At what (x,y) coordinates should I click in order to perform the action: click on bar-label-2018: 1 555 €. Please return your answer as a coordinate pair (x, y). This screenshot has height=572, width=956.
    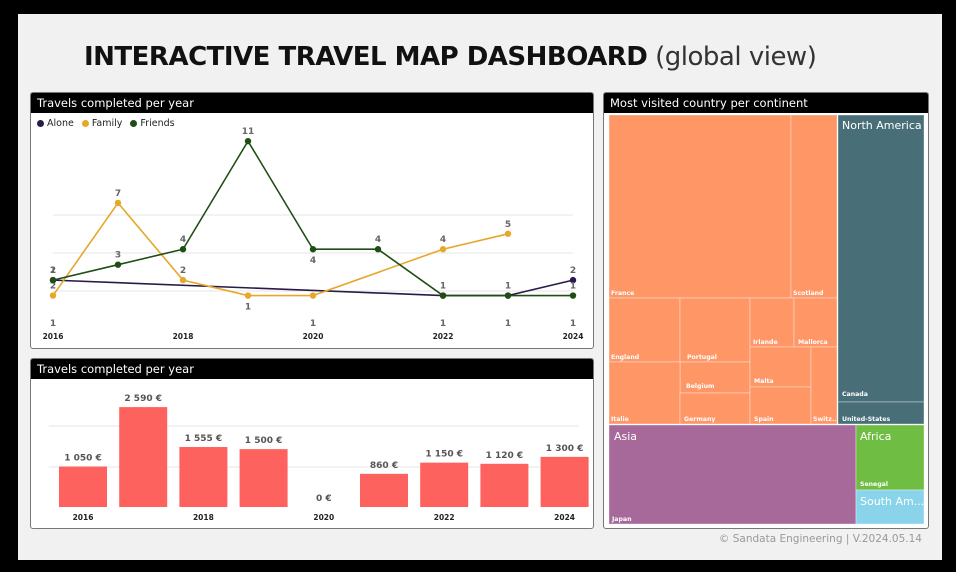
    Looking at the image, I should click on (204, 439).